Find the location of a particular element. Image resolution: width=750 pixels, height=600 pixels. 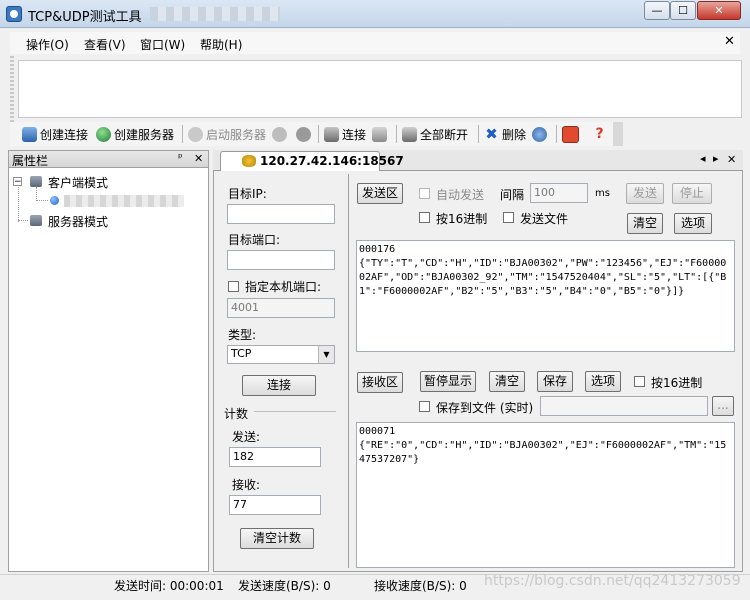

count-group-line is located at coordinates (295, 411).